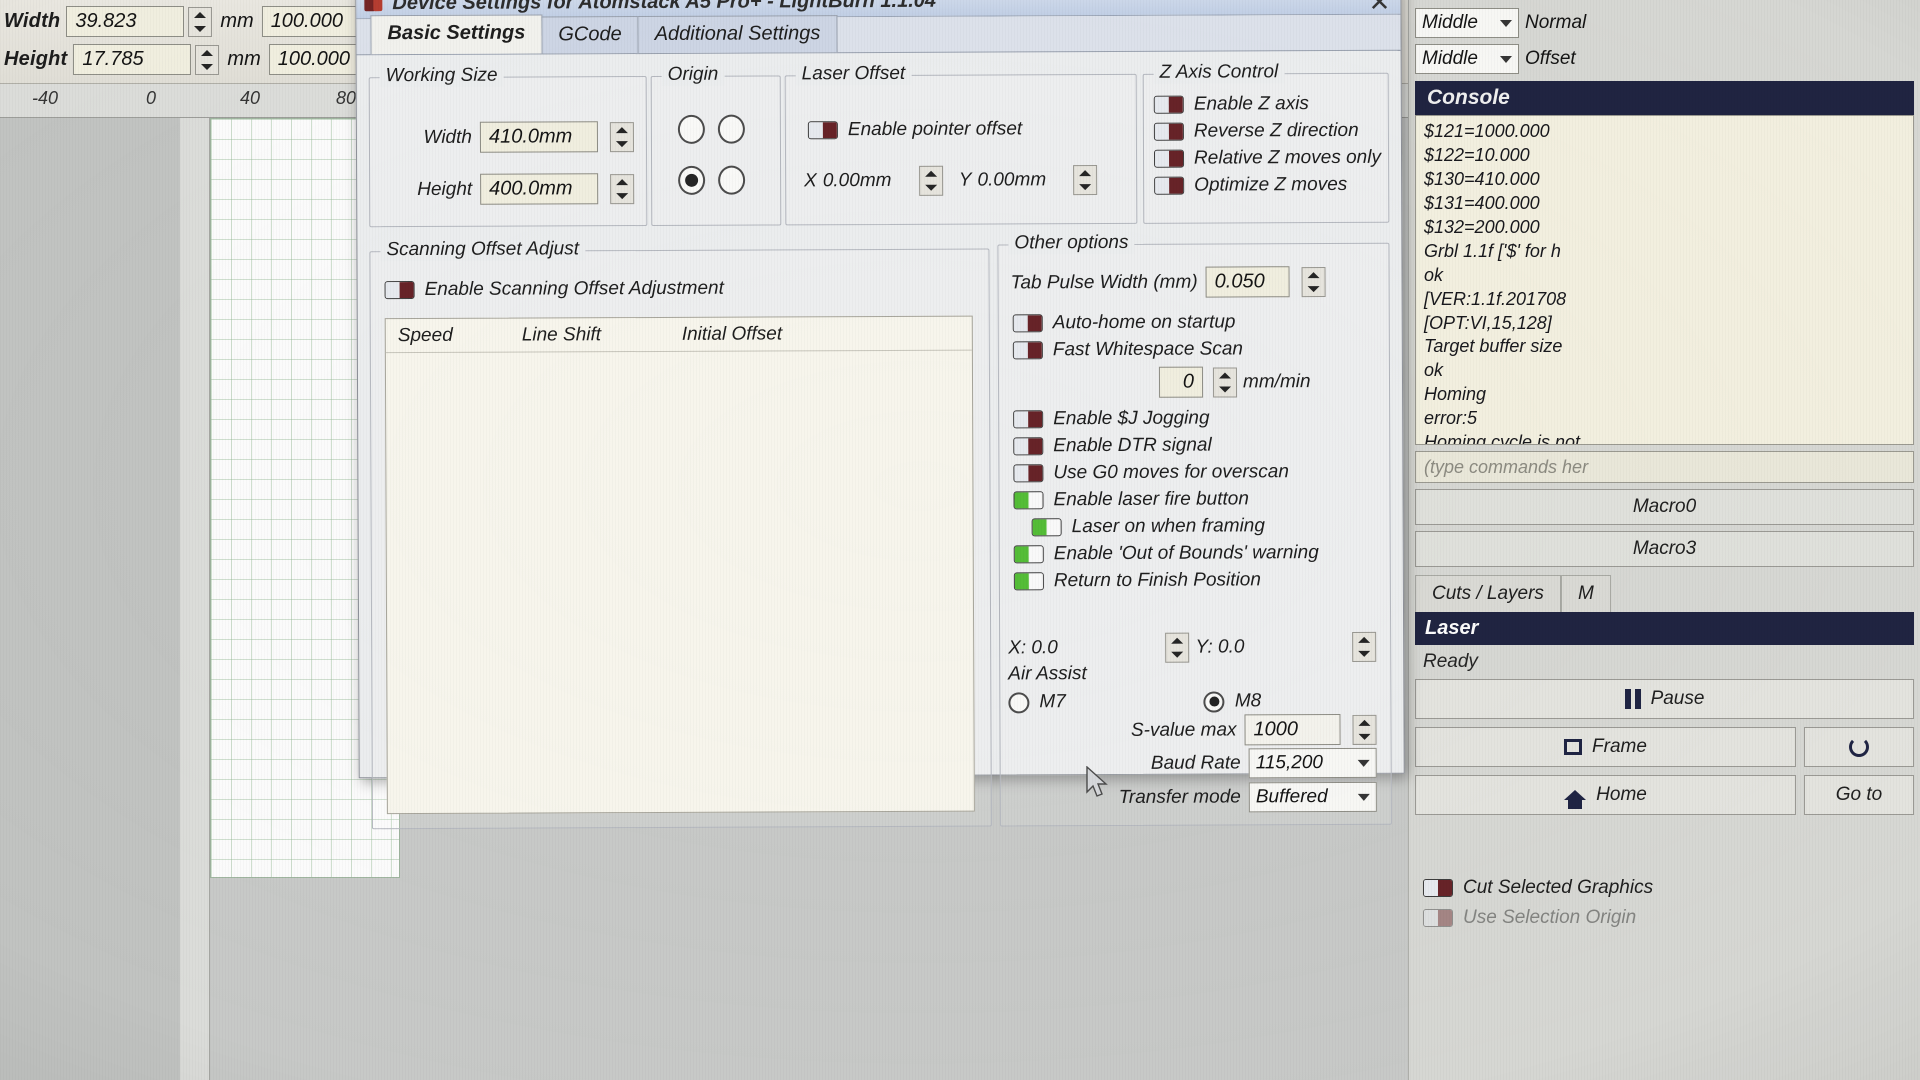 The width and height of the screenshot is (1920, 1080). What do you see at coordinates (1168, 104) in the screenshot?
I see `enable-z-axis-toggle` at bounding box center [1168, 104].